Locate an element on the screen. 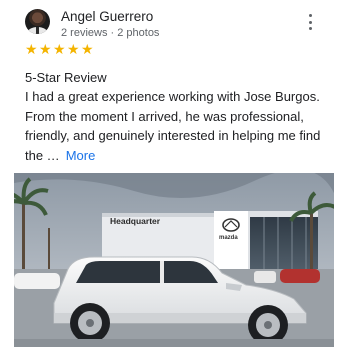 This screenshot has width=348, height=348. star-rating: ★ ★ ★ ★ ★ is located at coordinates (59, 49).